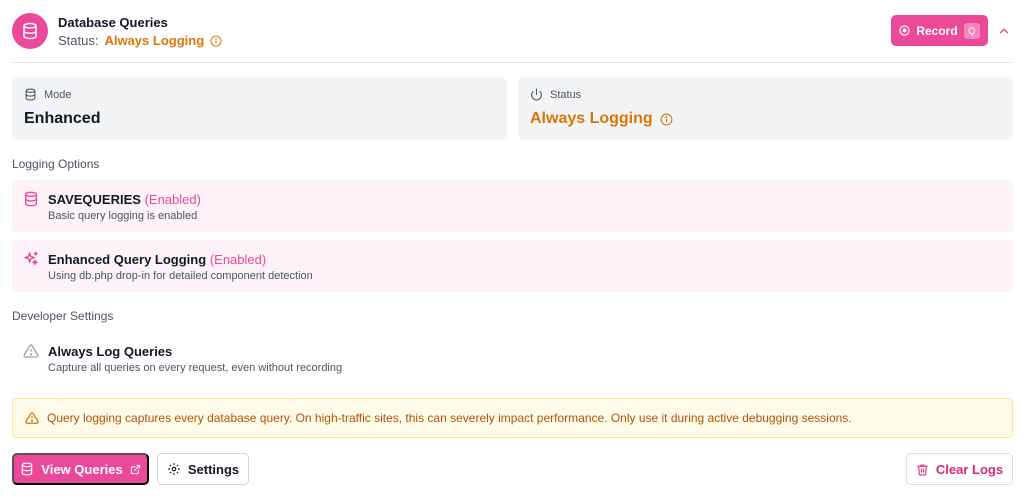  I want to click on chevron-up-icon, so click(1004, 31).